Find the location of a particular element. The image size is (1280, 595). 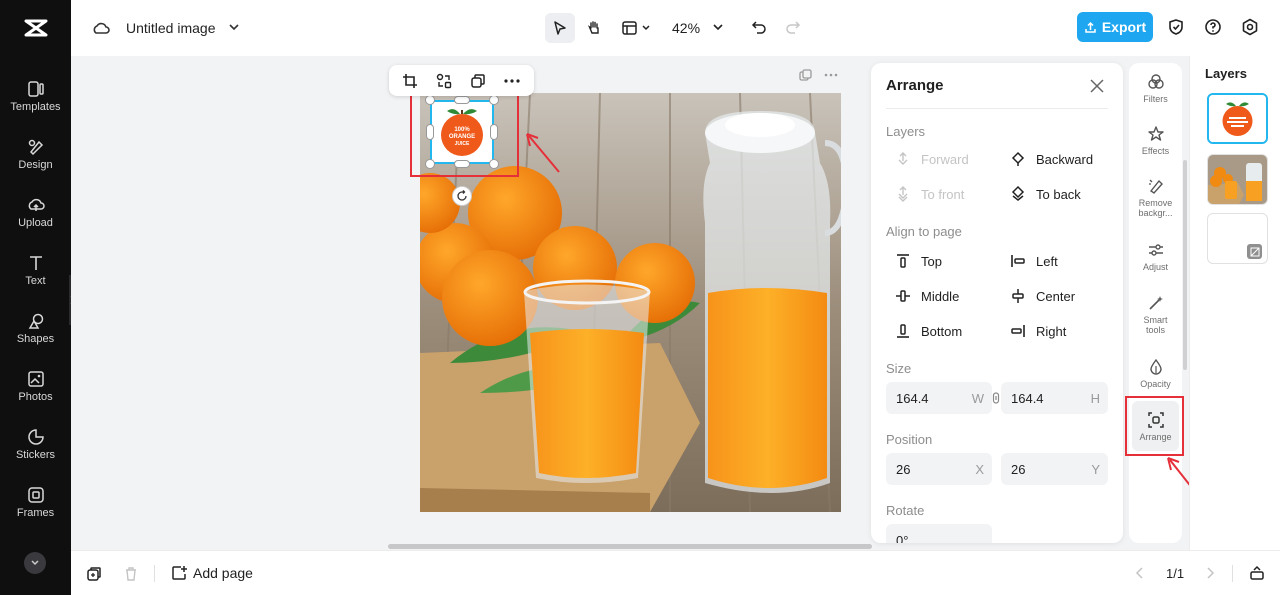

duplicate-page-bottom-button is located at coordinates (94, 574).